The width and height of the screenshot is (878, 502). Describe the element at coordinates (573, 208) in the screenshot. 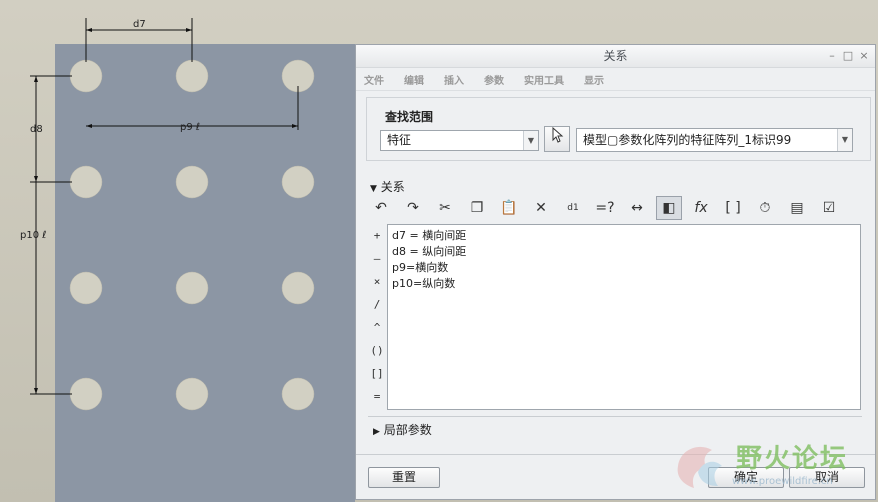

I see `switch-dimensions-icon: d1` at that location.